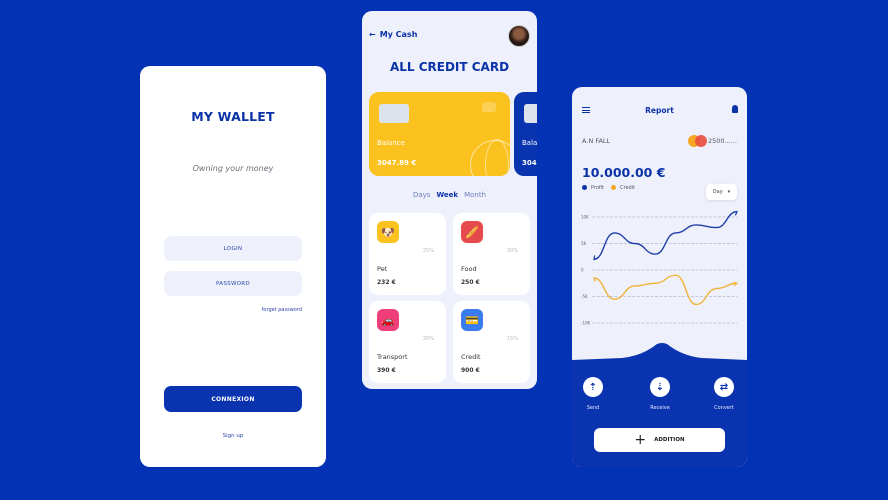 This screenshot has width=888, height=500. I want to click on tab-month: Month, so click(475, 195).